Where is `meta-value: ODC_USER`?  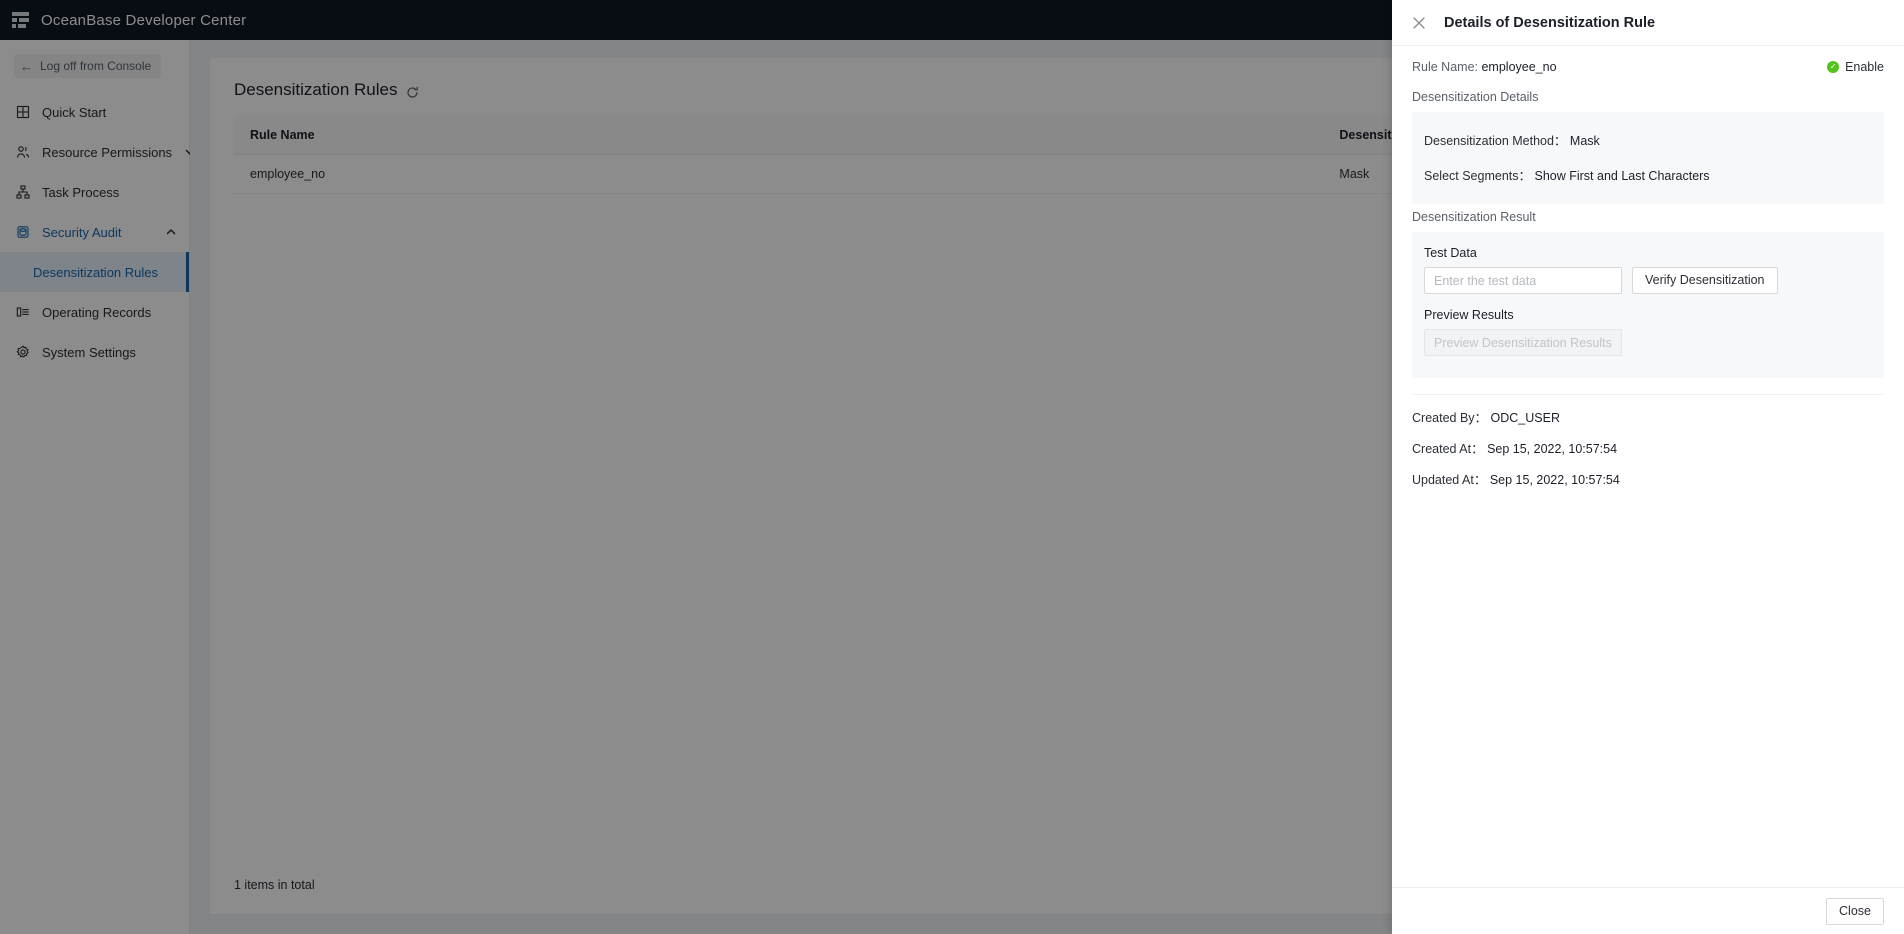 meta-value: ODC_USER is located at coordinates (1525, 418).